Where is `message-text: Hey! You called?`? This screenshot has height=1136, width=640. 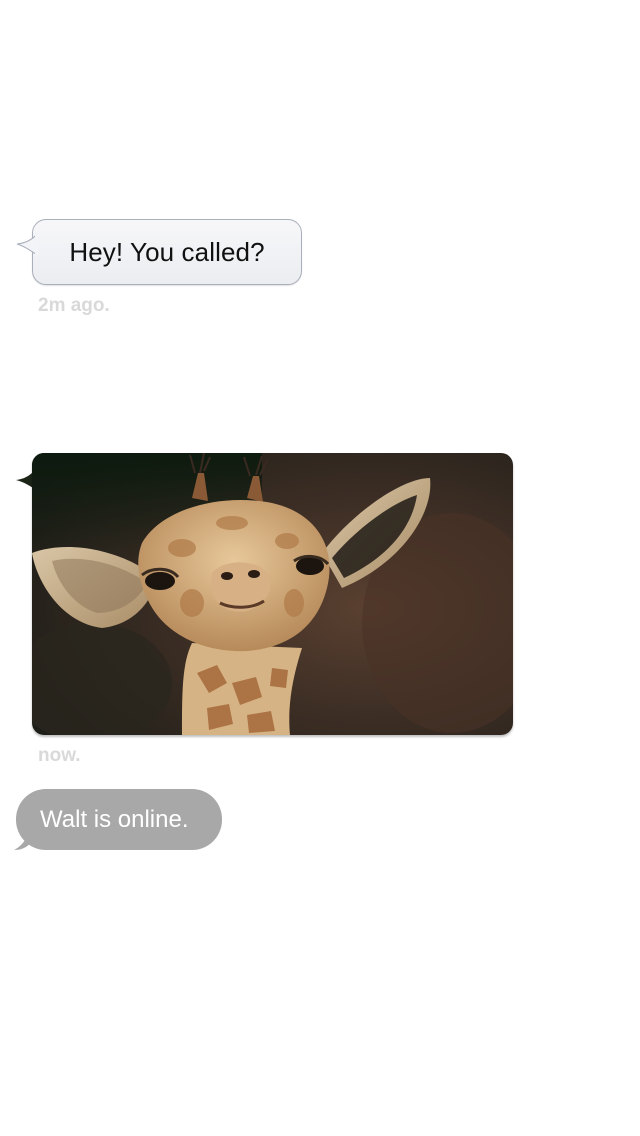
message-text: Hey! You called? is located at coordinates (167, 251).